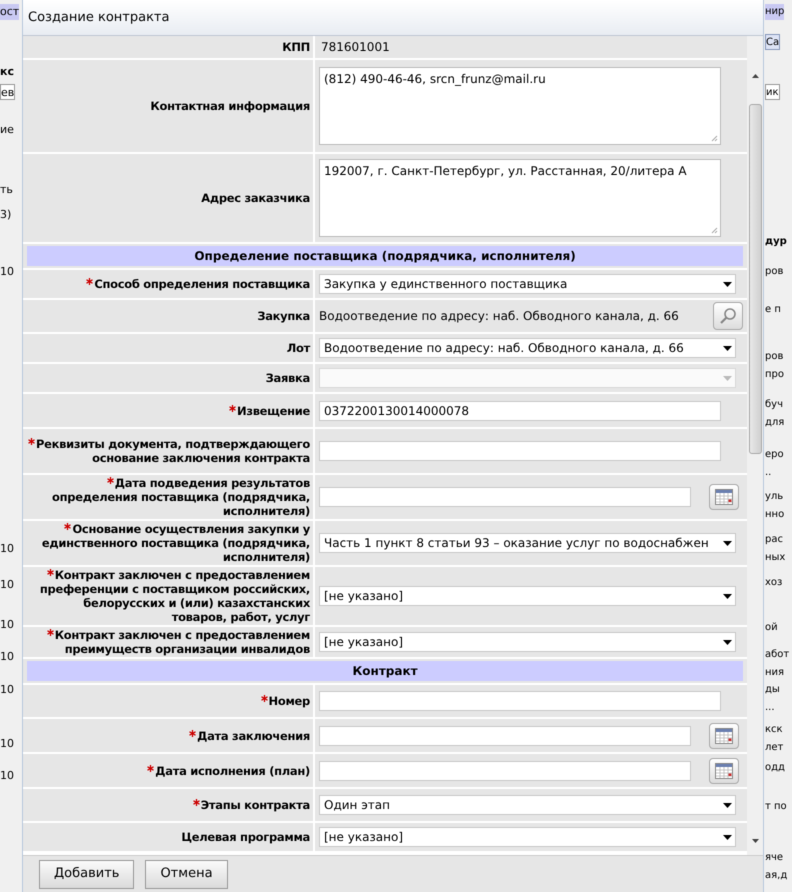 This screenshot has width=792, height=892. I want to click on field-label: Адрес заказчика, so click(255, 198).